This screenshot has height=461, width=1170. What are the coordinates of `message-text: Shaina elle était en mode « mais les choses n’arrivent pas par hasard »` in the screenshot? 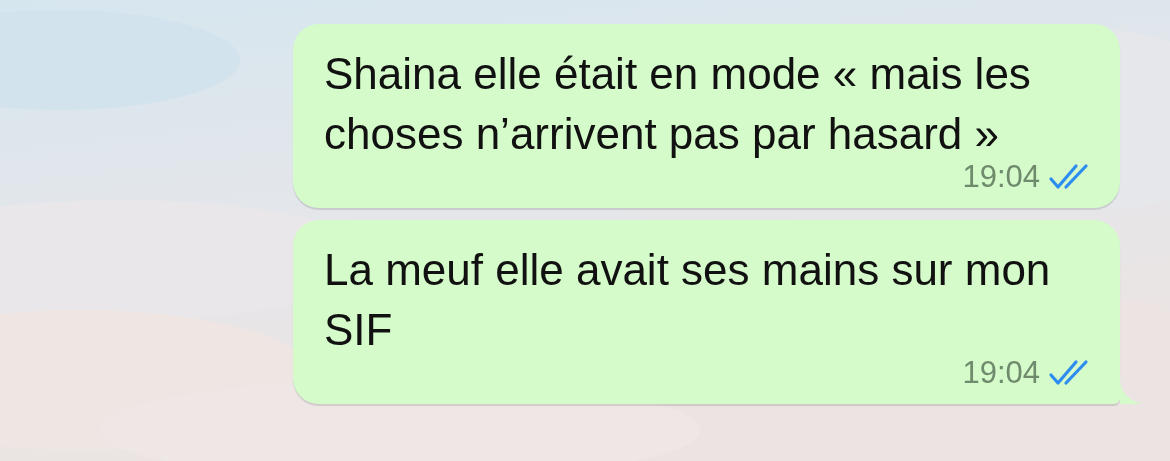 It's located at (678, 104).